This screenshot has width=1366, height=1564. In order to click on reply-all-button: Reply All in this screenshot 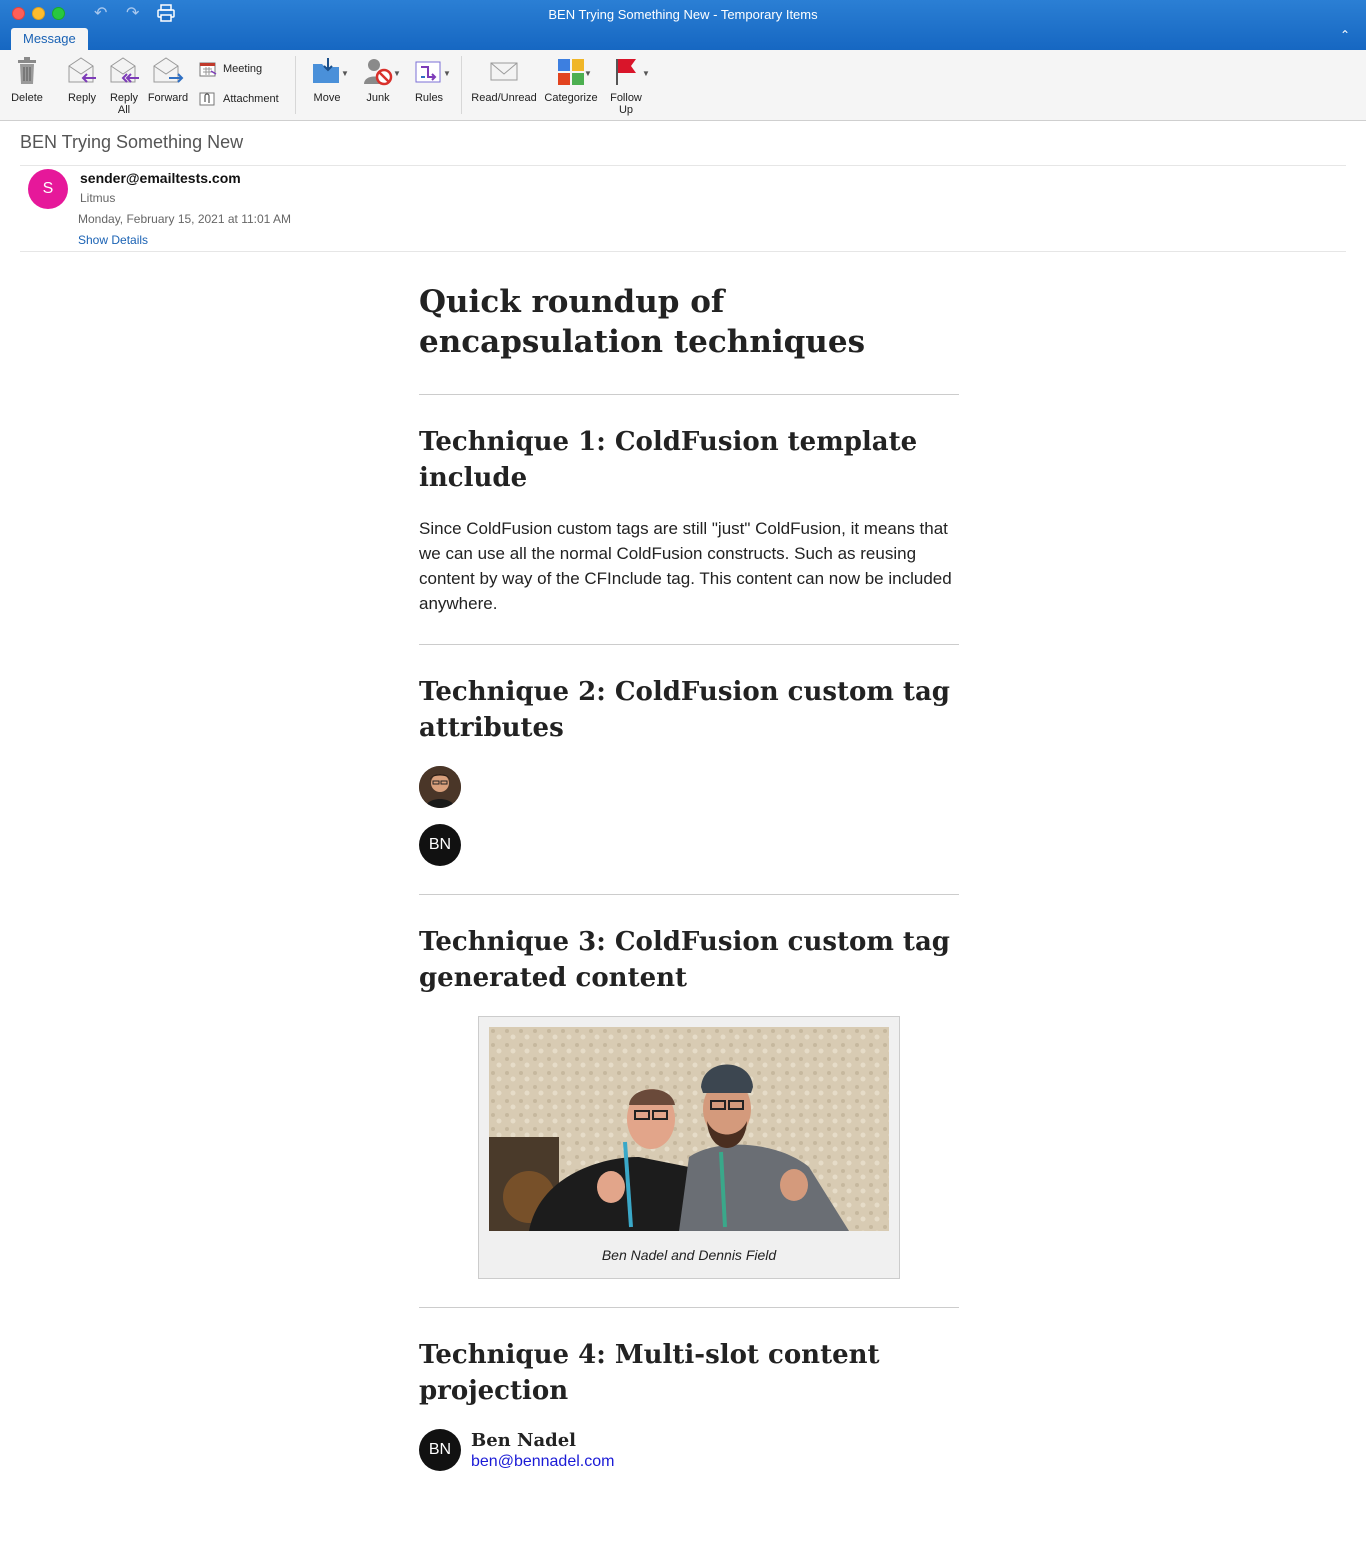, I will do `click(124, 86)`.